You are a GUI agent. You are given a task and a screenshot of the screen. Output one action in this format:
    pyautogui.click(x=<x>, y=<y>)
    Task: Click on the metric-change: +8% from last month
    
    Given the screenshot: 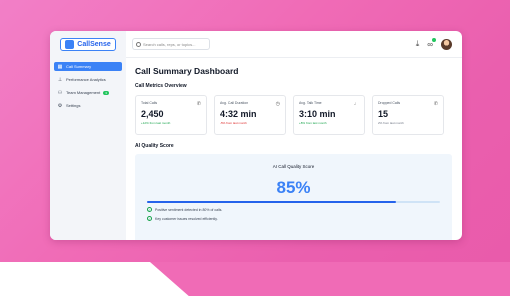 What is the action you would take?
    pyautogui.click(x=313, y=123)
    